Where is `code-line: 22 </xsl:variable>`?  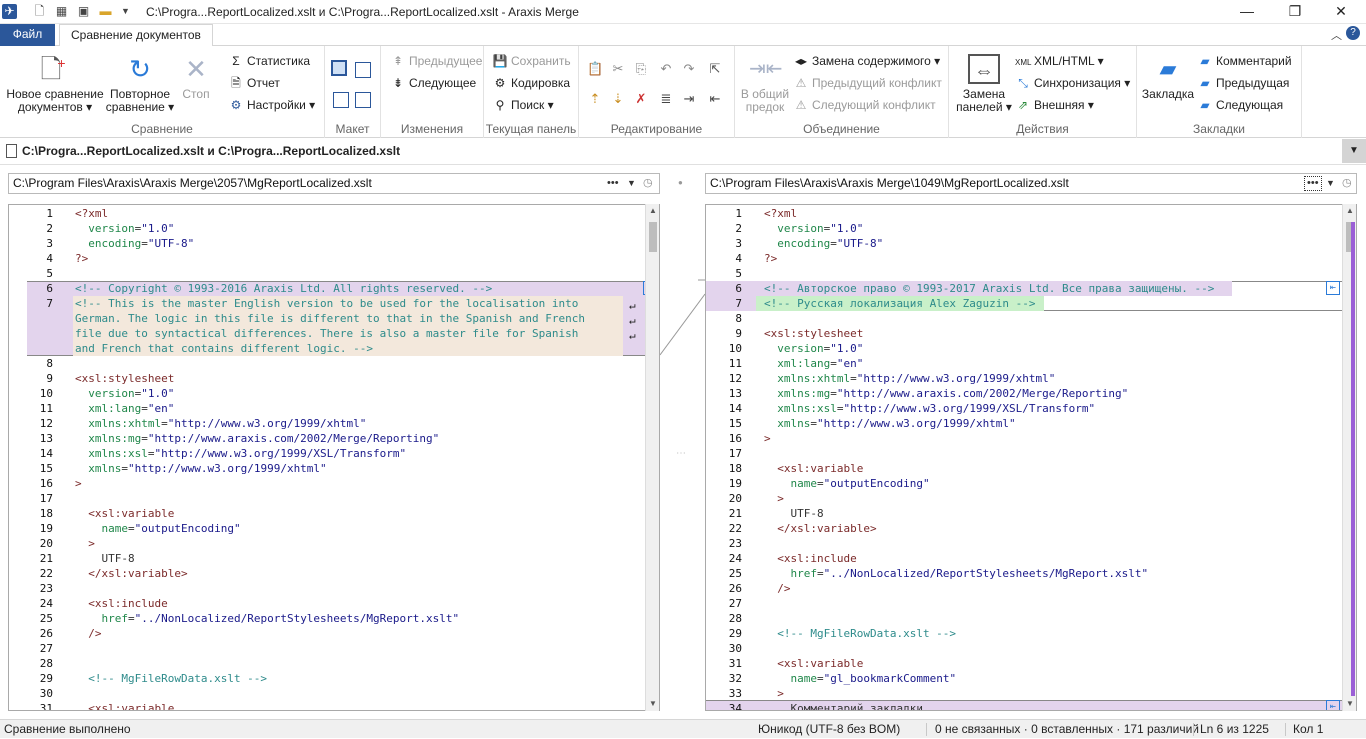 code-line: 22 </xsl:variable> is located at coordinates (334, 573).